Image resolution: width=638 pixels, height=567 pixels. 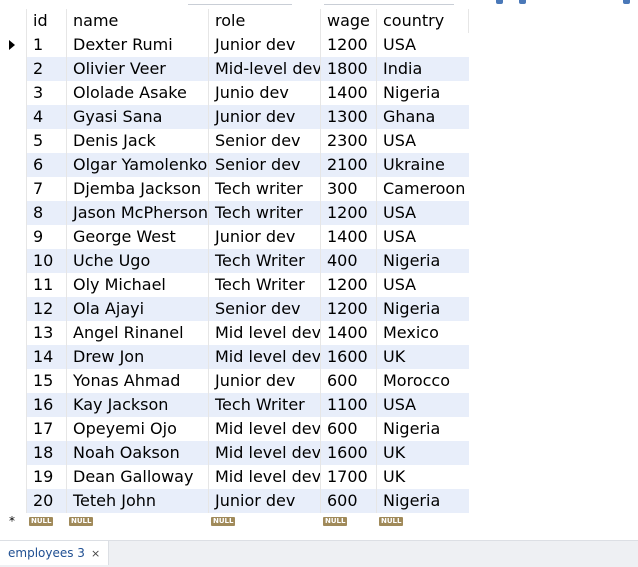 I want to click on null-badge-country: NULL, so click(x=391, y=521).